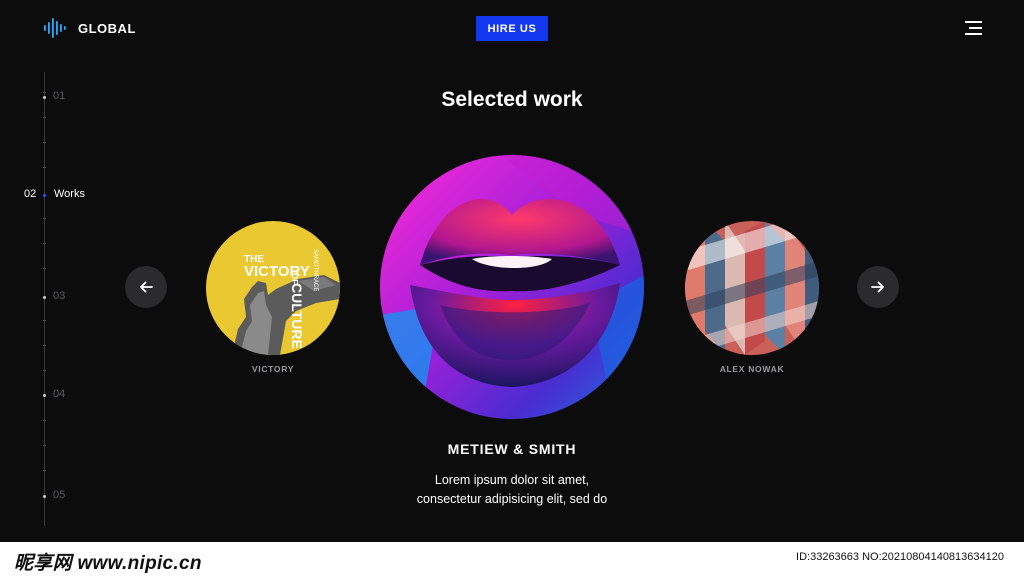 This screenshot has width=1024, height=576. What do you see at coordinates (512, 499) in the screenshot?
I see `description-line: consectetur adipisicing elit, sed do` at bounding box center [512, 499].